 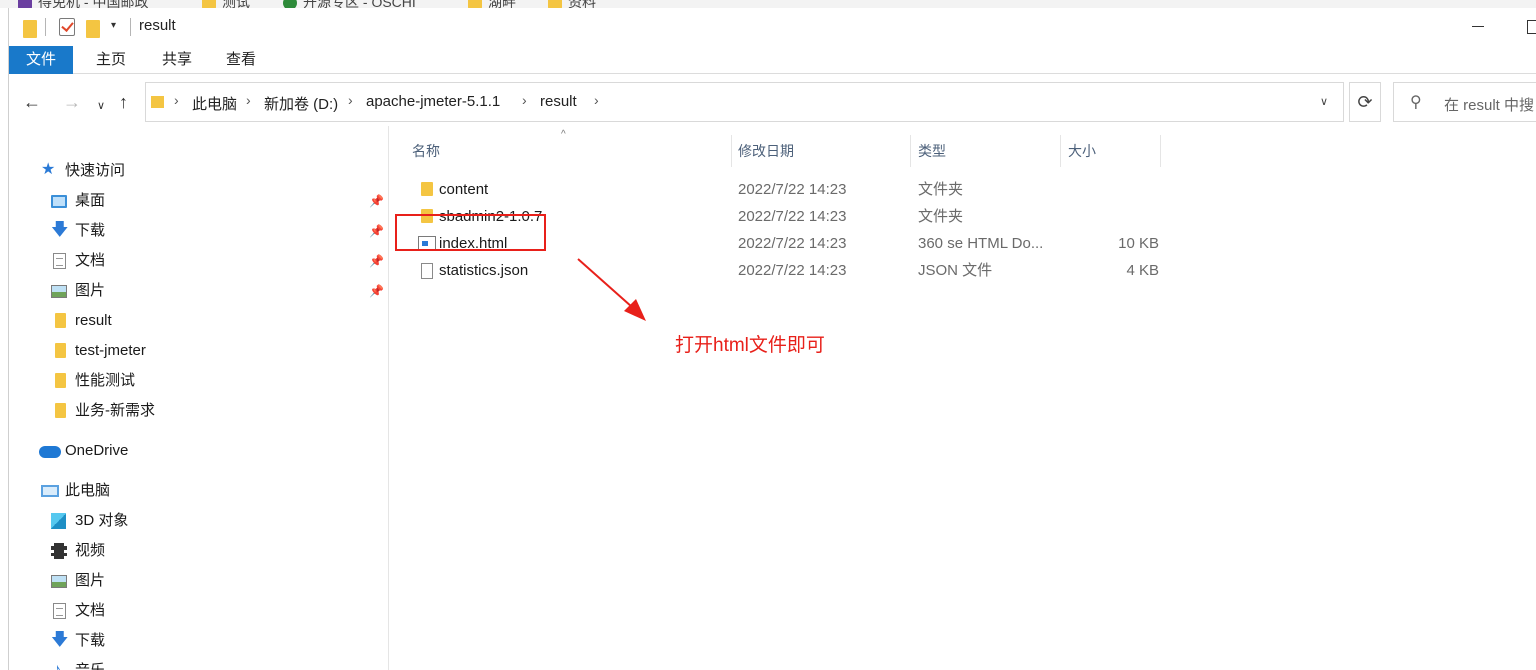 I want to click on computer-icon, so click(x=50, y=491).